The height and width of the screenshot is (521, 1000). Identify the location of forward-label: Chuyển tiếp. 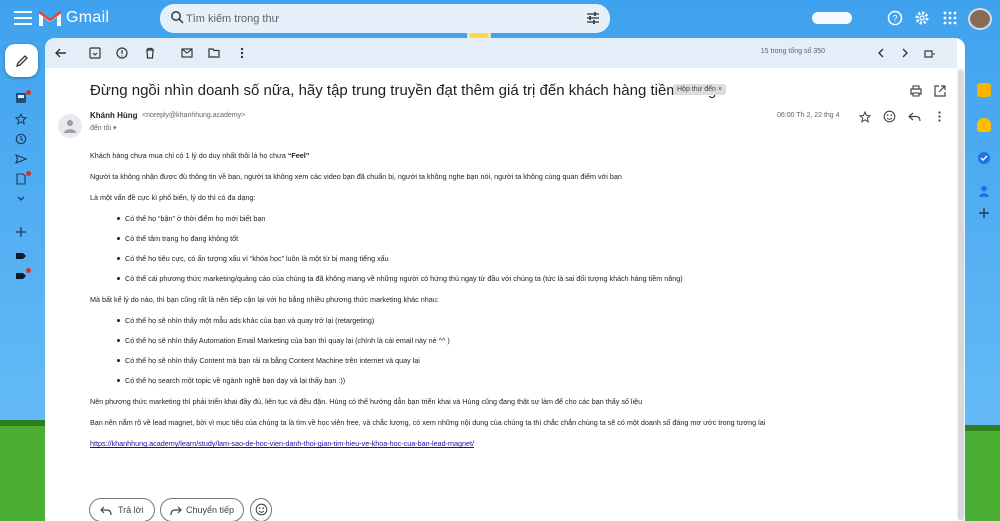
(210, 510).